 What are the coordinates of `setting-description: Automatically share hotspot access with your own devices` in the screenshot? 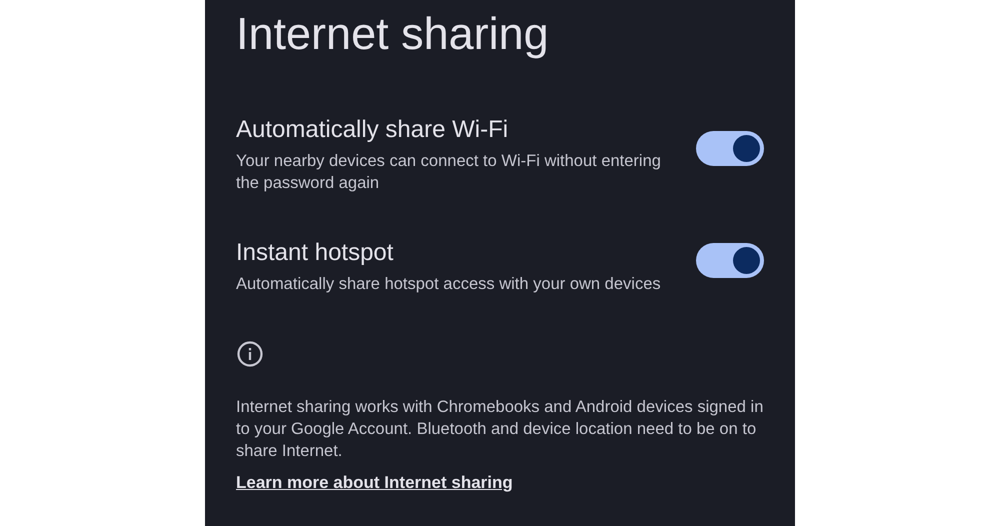 It's located at (449, 284).